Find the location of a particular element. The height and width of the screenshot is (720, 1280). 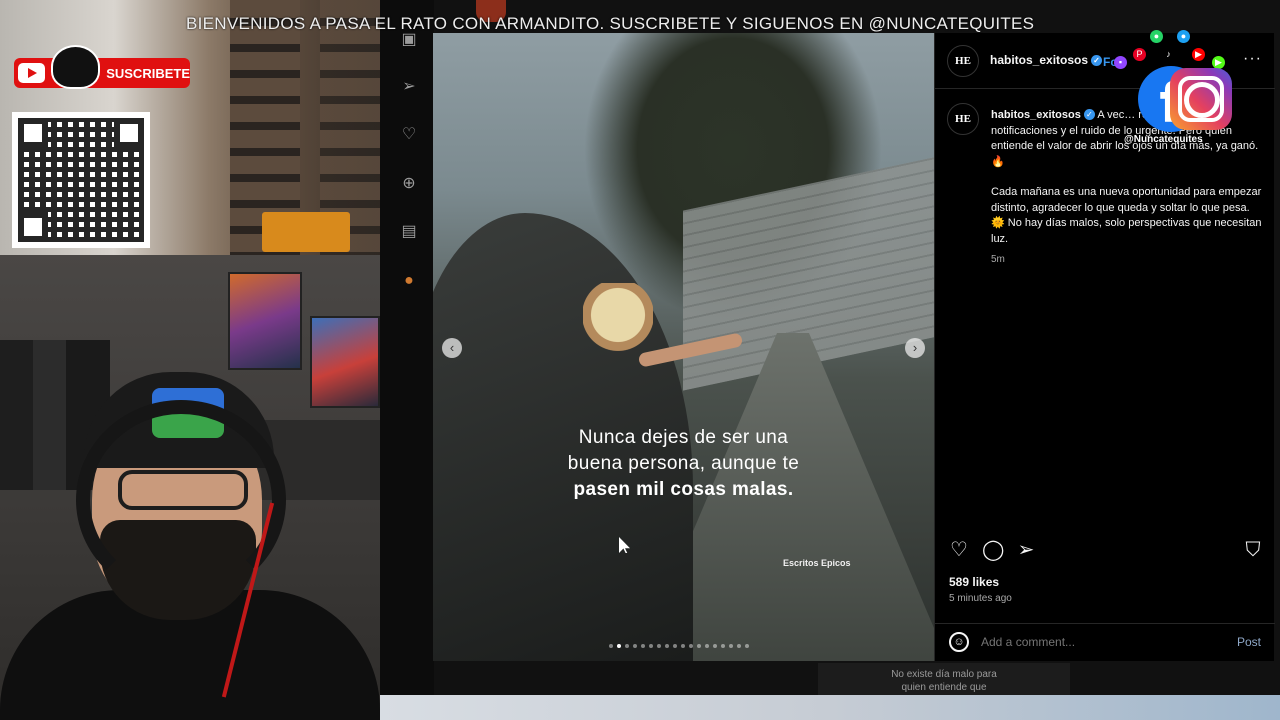

post-actions: ♡ ◯ ➢ ⛉ is located at coordinates (1105, 557).